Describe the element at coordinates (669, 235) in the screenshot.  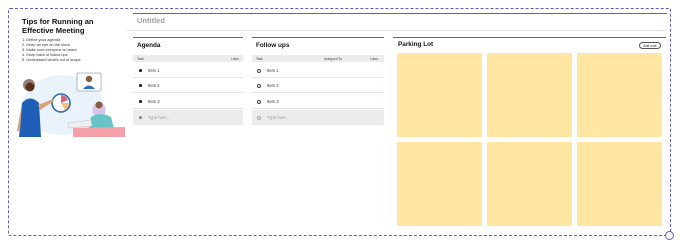
I see `resize-handle` at that location.